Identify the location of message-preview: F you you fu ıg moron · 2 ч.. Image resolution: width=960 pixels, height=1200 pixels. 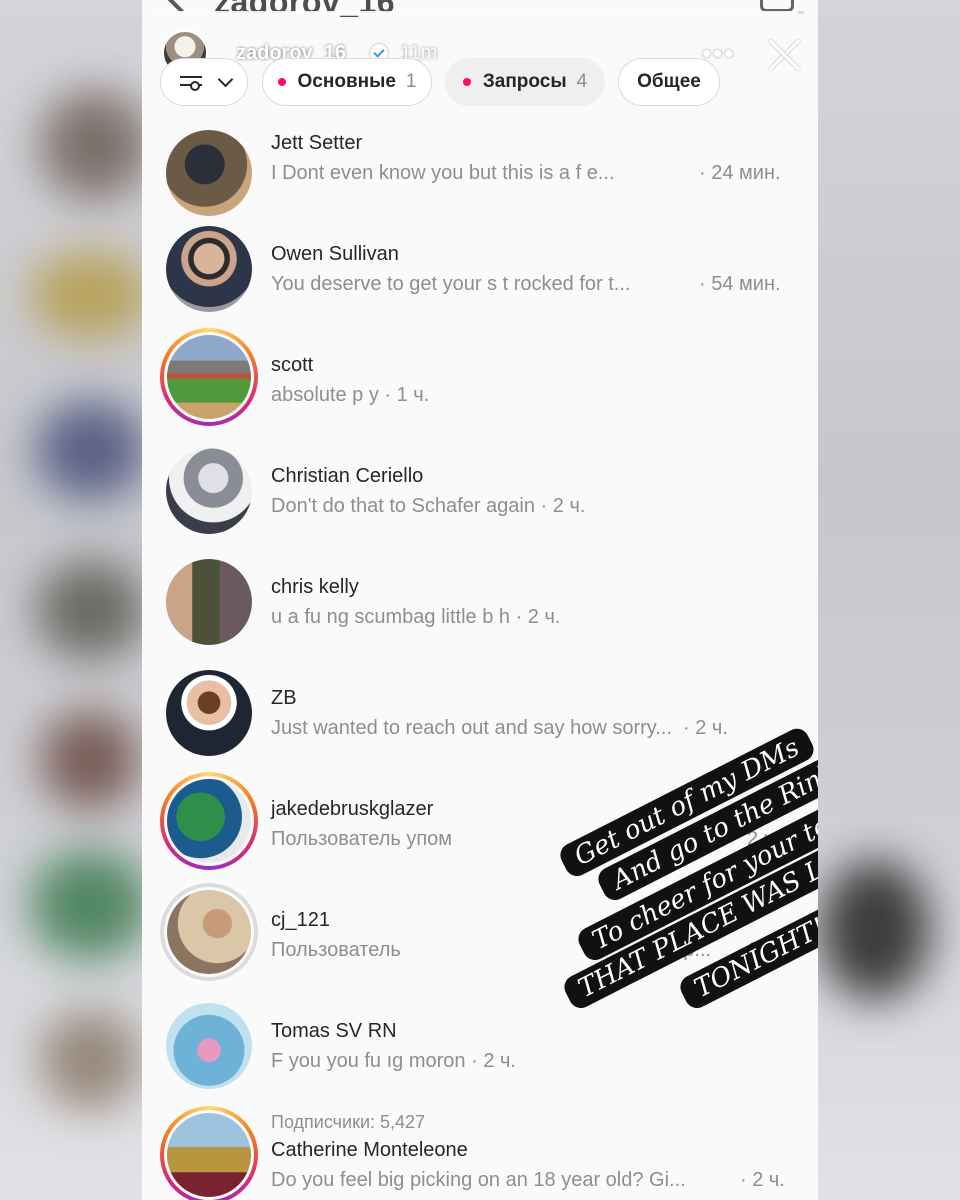
(393, 1061).